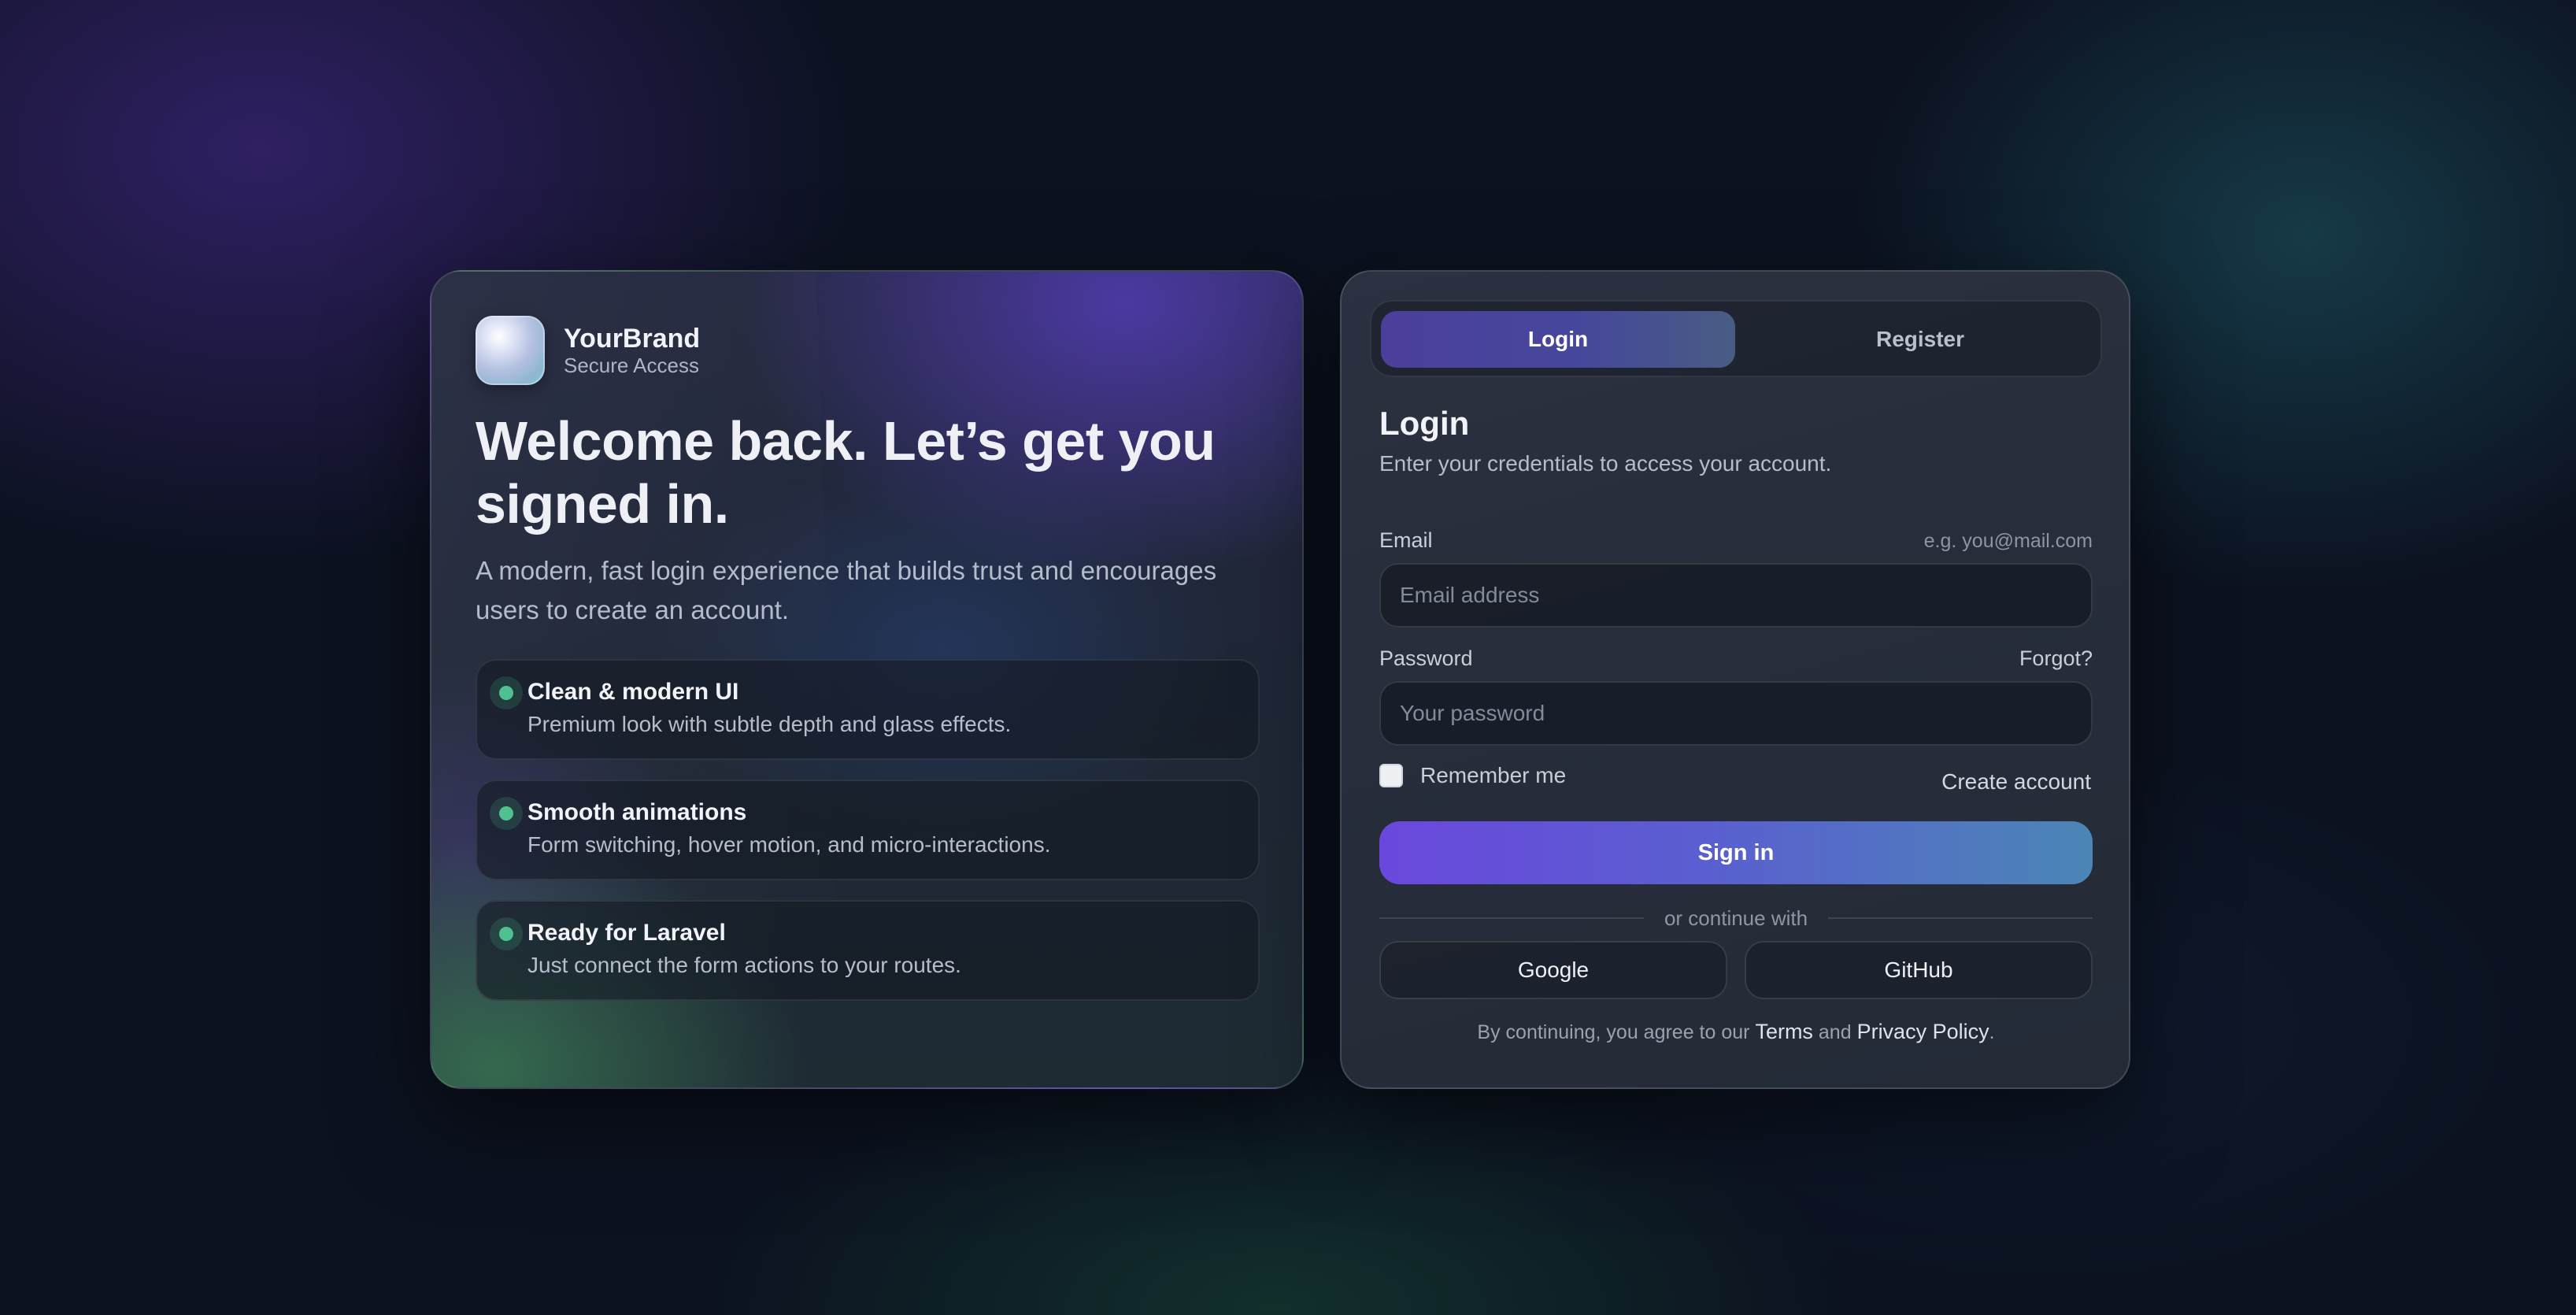 The height and width of the screenshot is (1315, 2576). Describe the element at coordinates (1736, 338) in the screenshot. I see `auth-tab-switcher: Login Register` at that location.